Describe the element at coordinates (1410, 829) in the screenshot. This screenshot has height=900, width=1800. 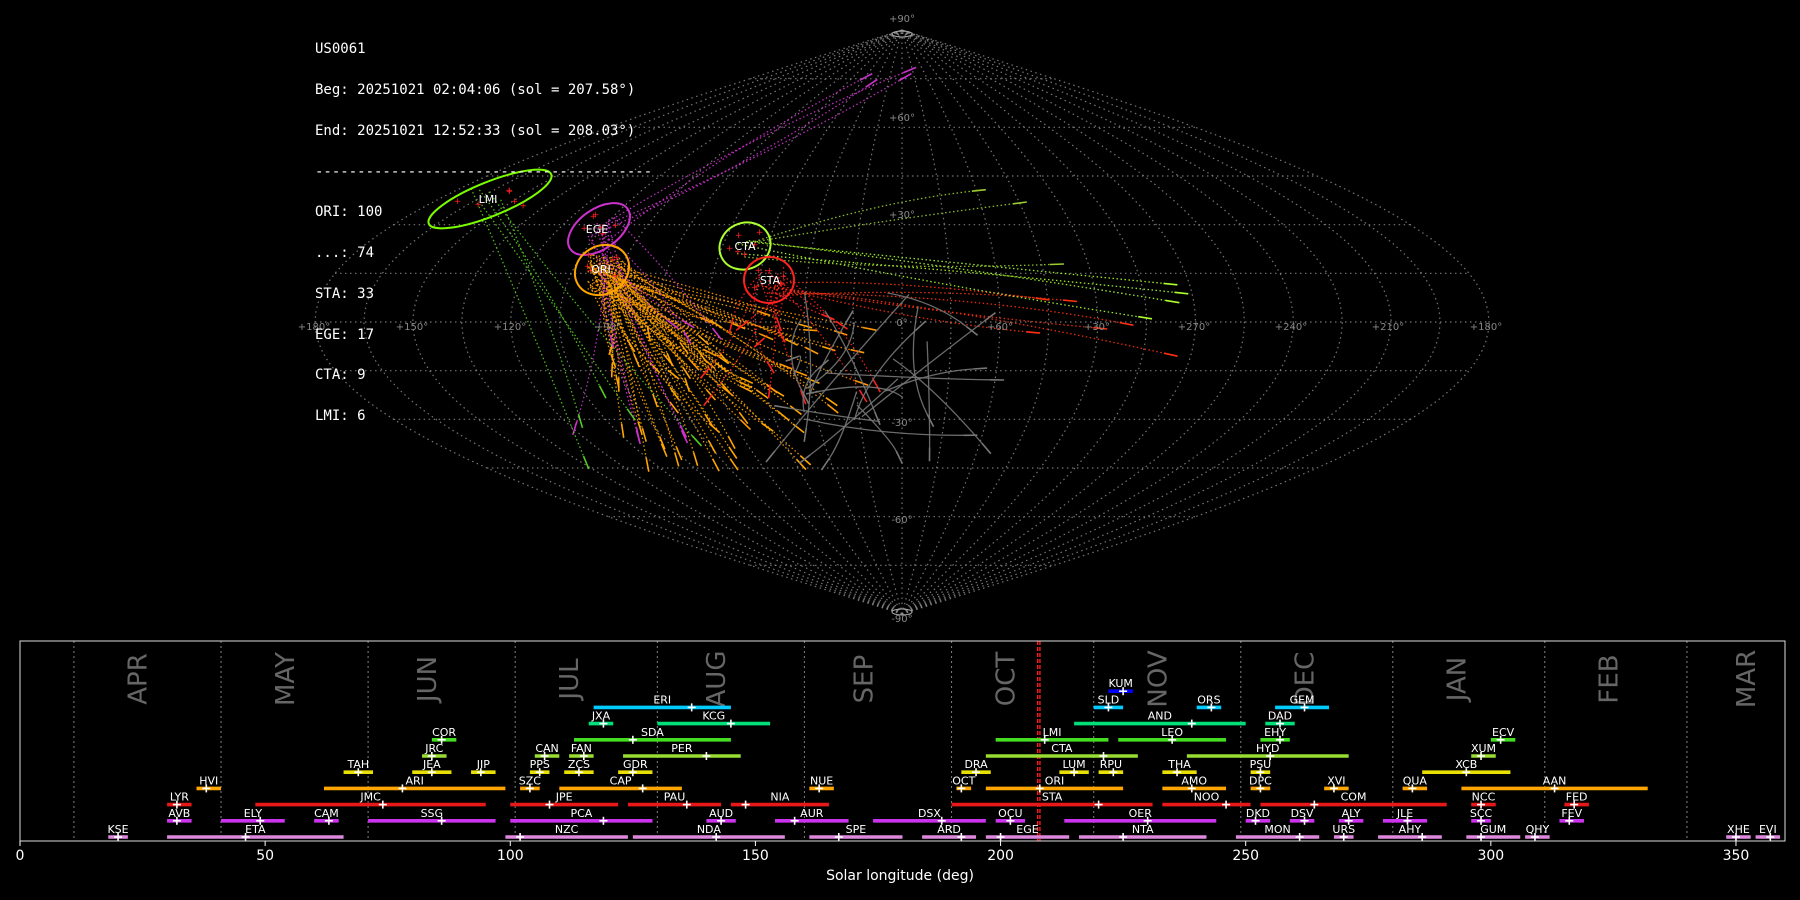
I see `shower-label-ahy: AHY` at that location.